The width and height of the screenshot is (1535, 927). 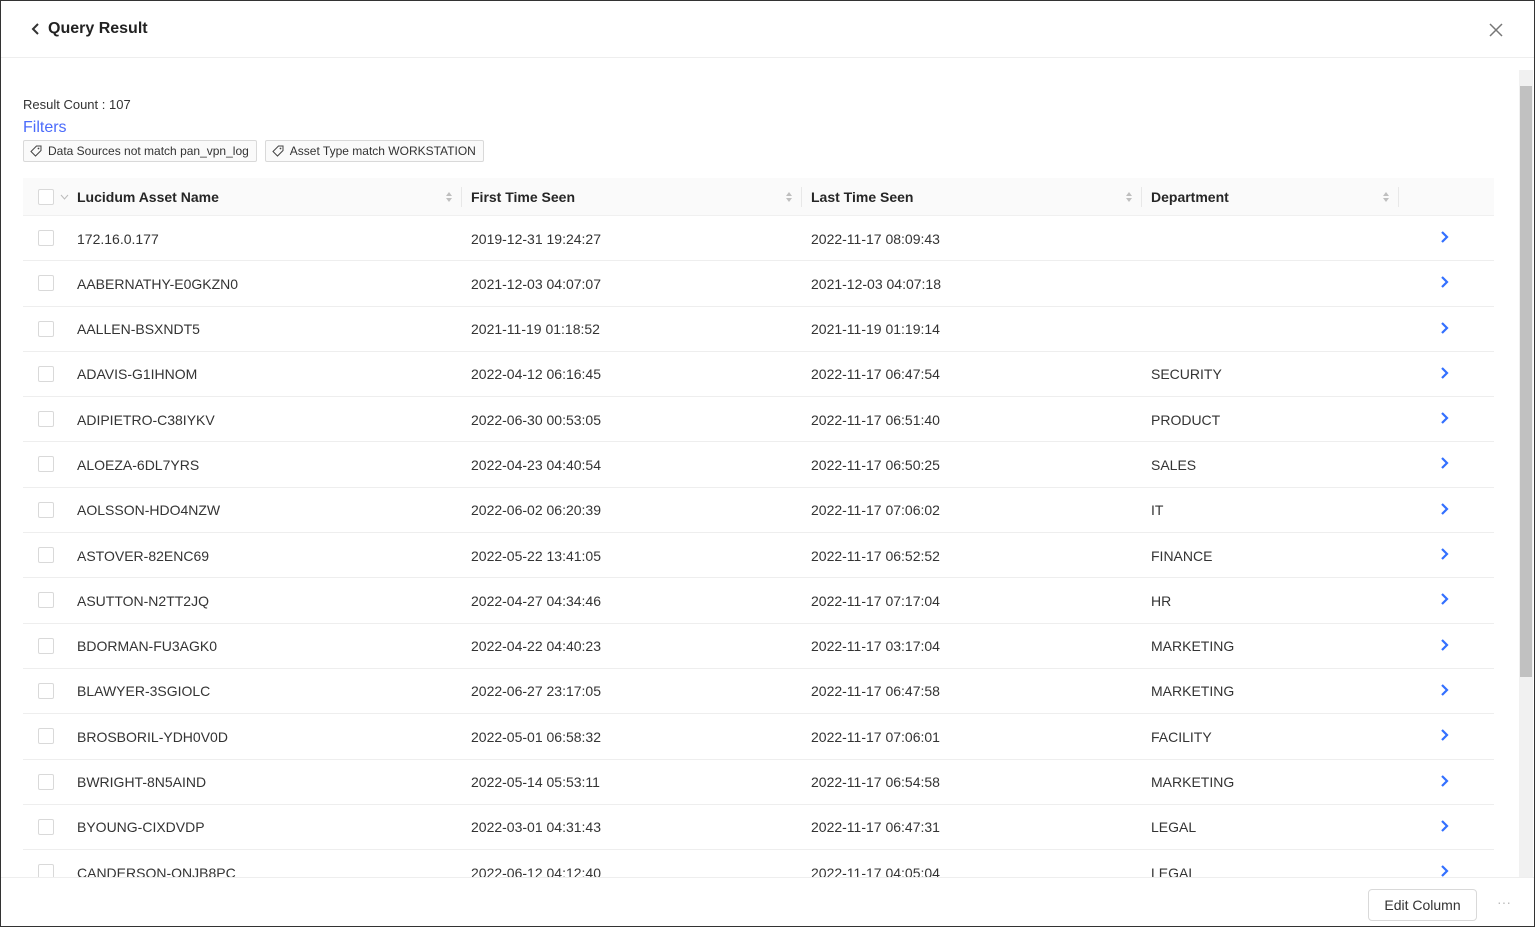 What do you see at coordinates (382, 151) in the screenshot?
I see `filter-tag-label: Asset Type match WORKSTATION` at bounding box center [382, 151].